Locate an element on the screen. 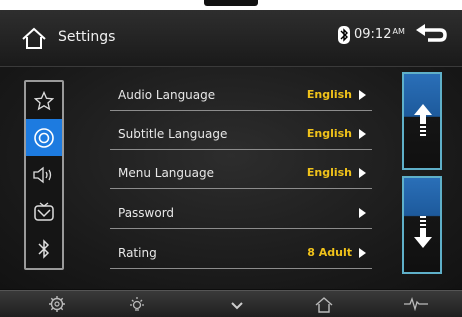 This screenshot has width=462, height=317. sidebar-item-bluetooth is located at coordinates (44, 248).